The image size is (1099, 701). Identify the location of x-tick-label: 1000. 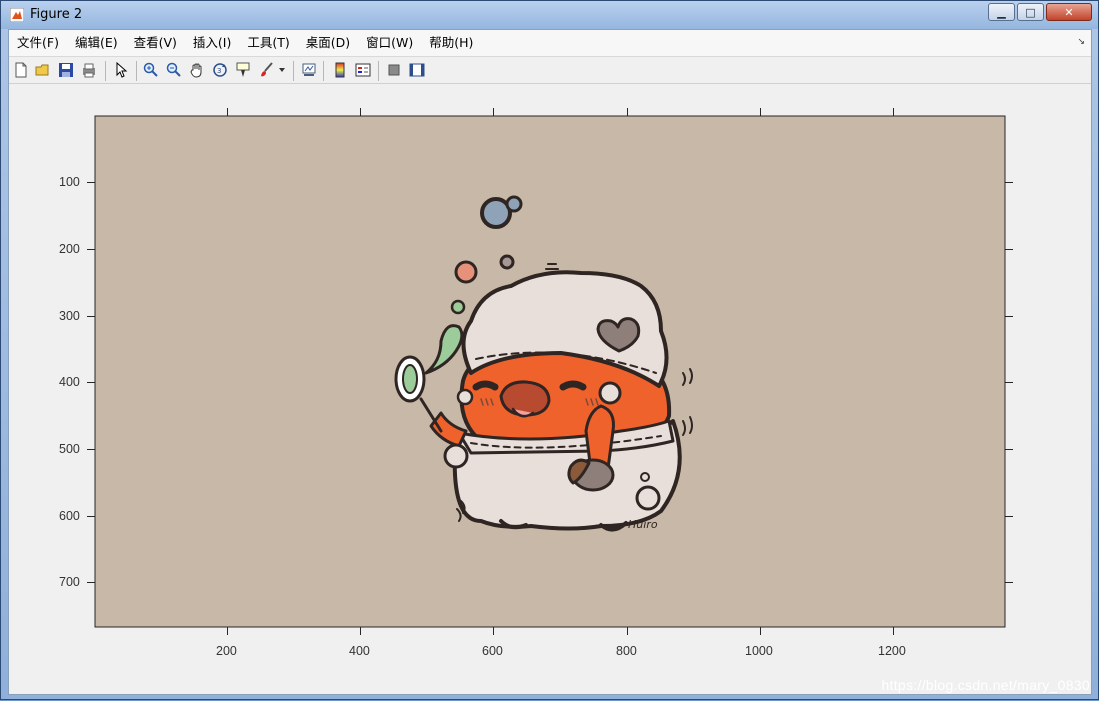
(759, 651).